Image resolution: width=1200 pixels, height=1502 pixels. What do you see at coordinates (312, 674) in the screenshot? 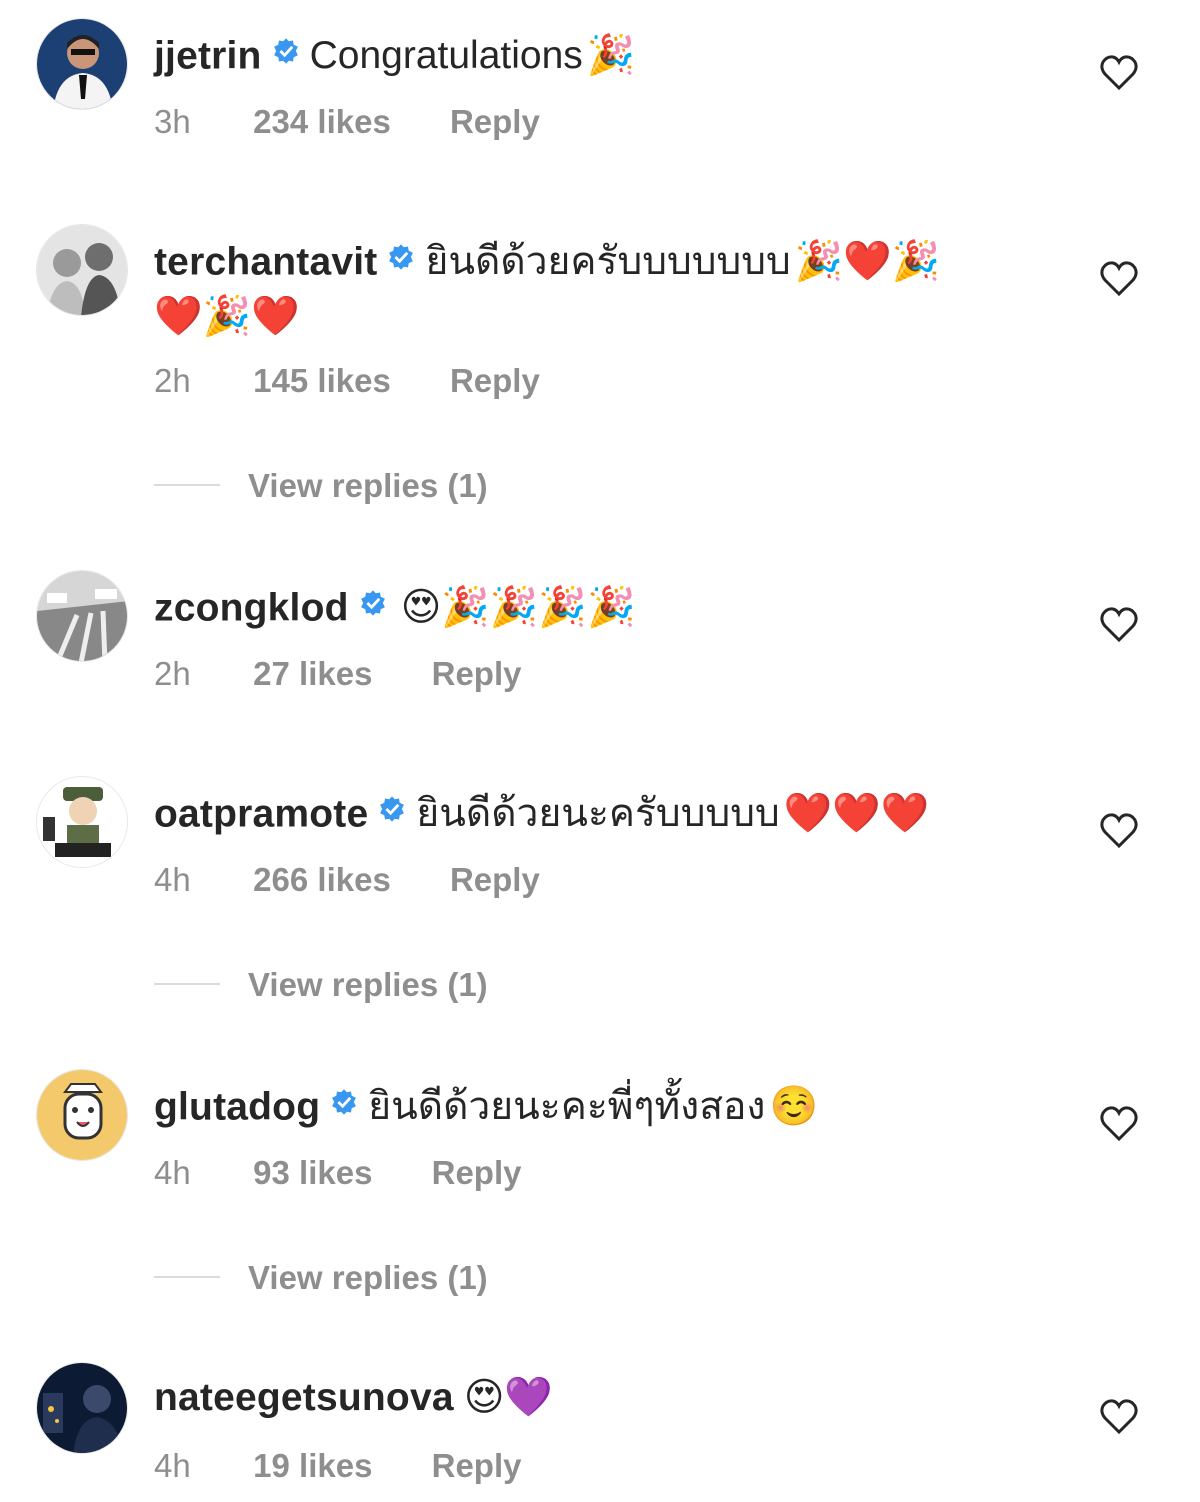
I see `like-count: 27 likes` at bounding box center [312, 674].